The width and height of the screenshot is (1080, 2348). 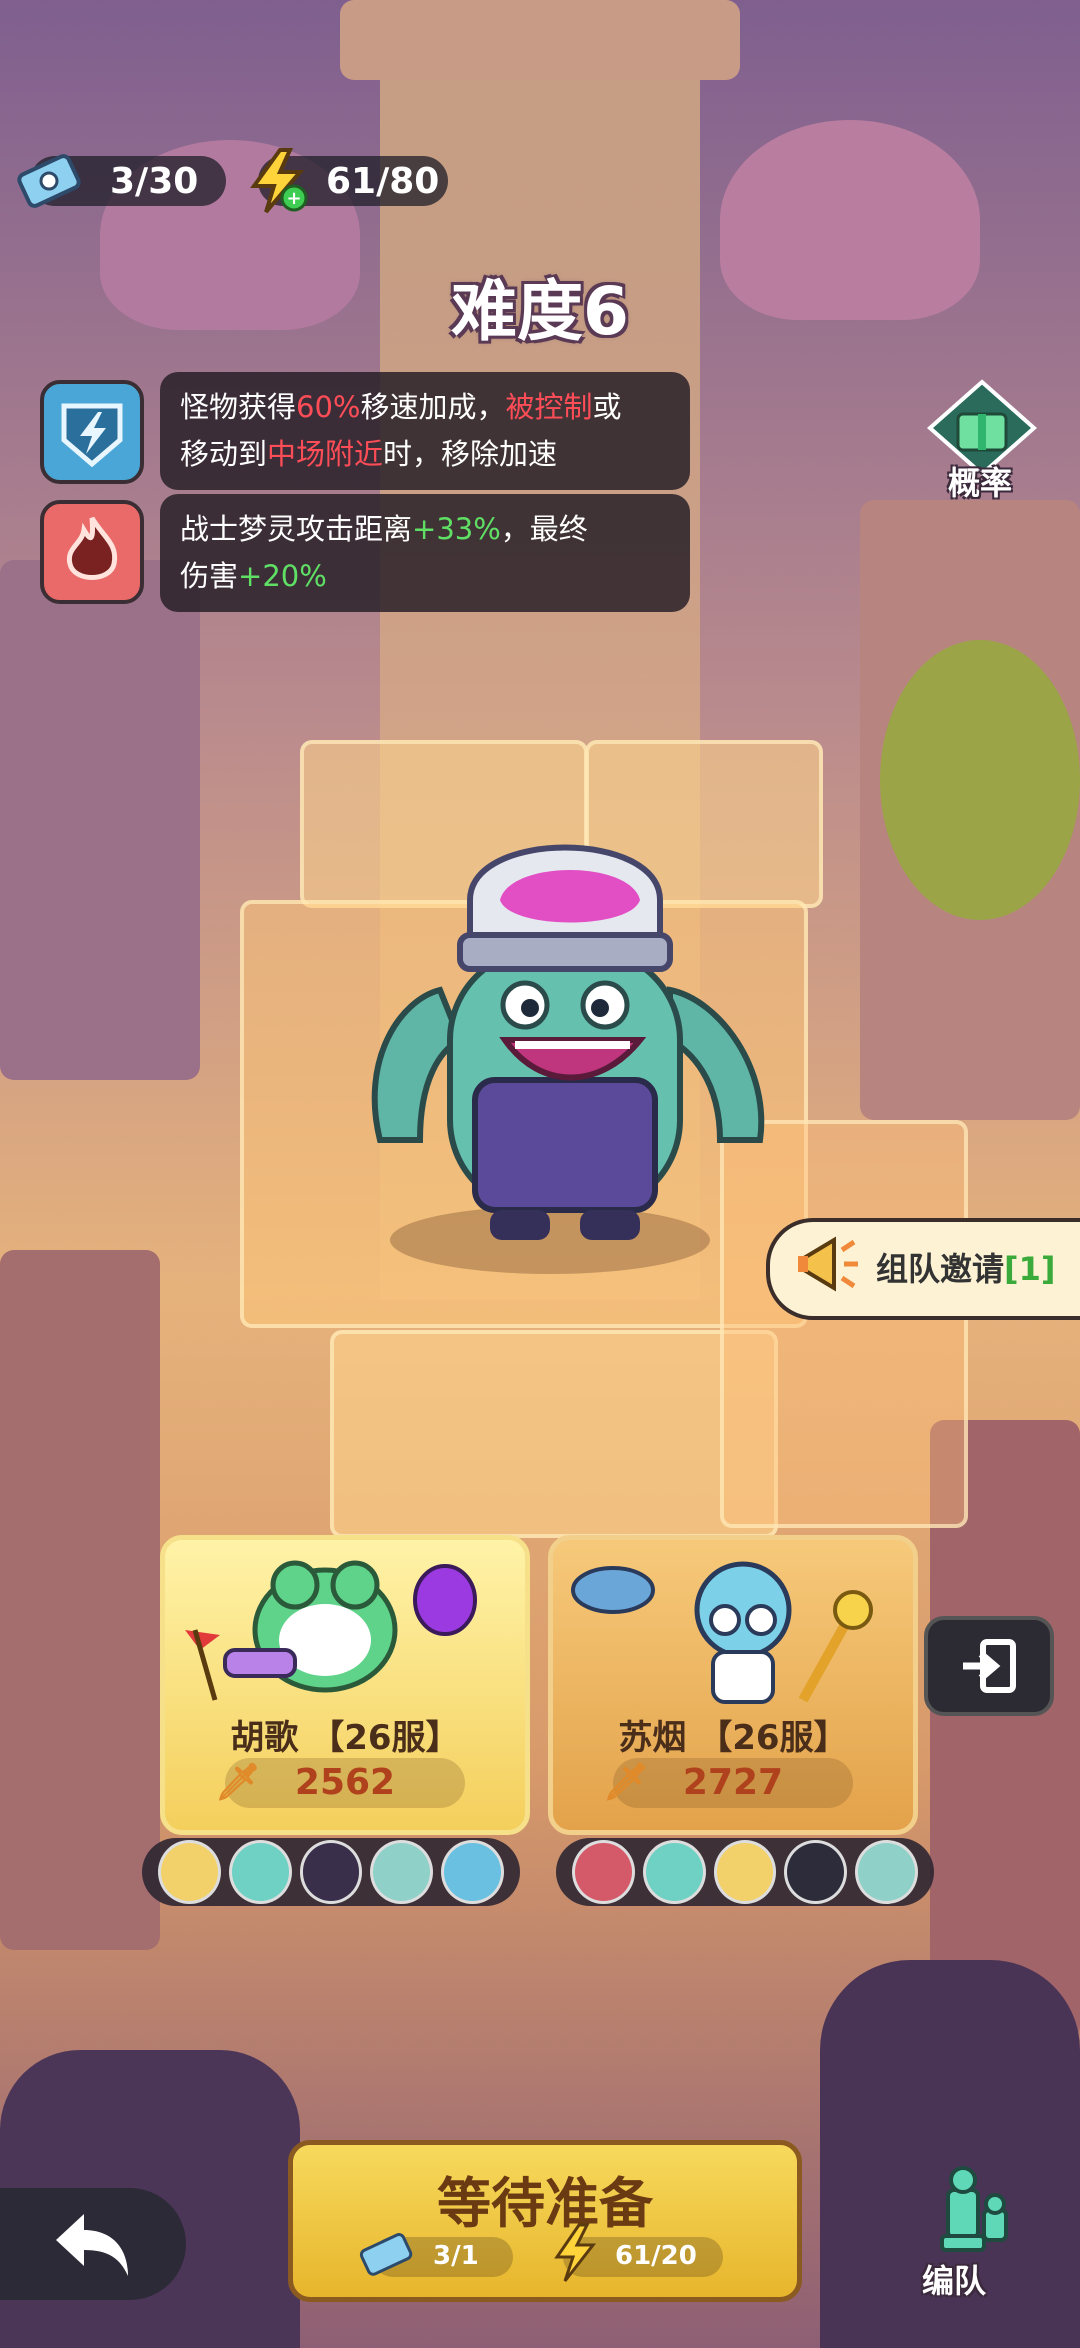 I want to click on player-name-1: 胡歌 【26服】, so click(x=345, y=1738).